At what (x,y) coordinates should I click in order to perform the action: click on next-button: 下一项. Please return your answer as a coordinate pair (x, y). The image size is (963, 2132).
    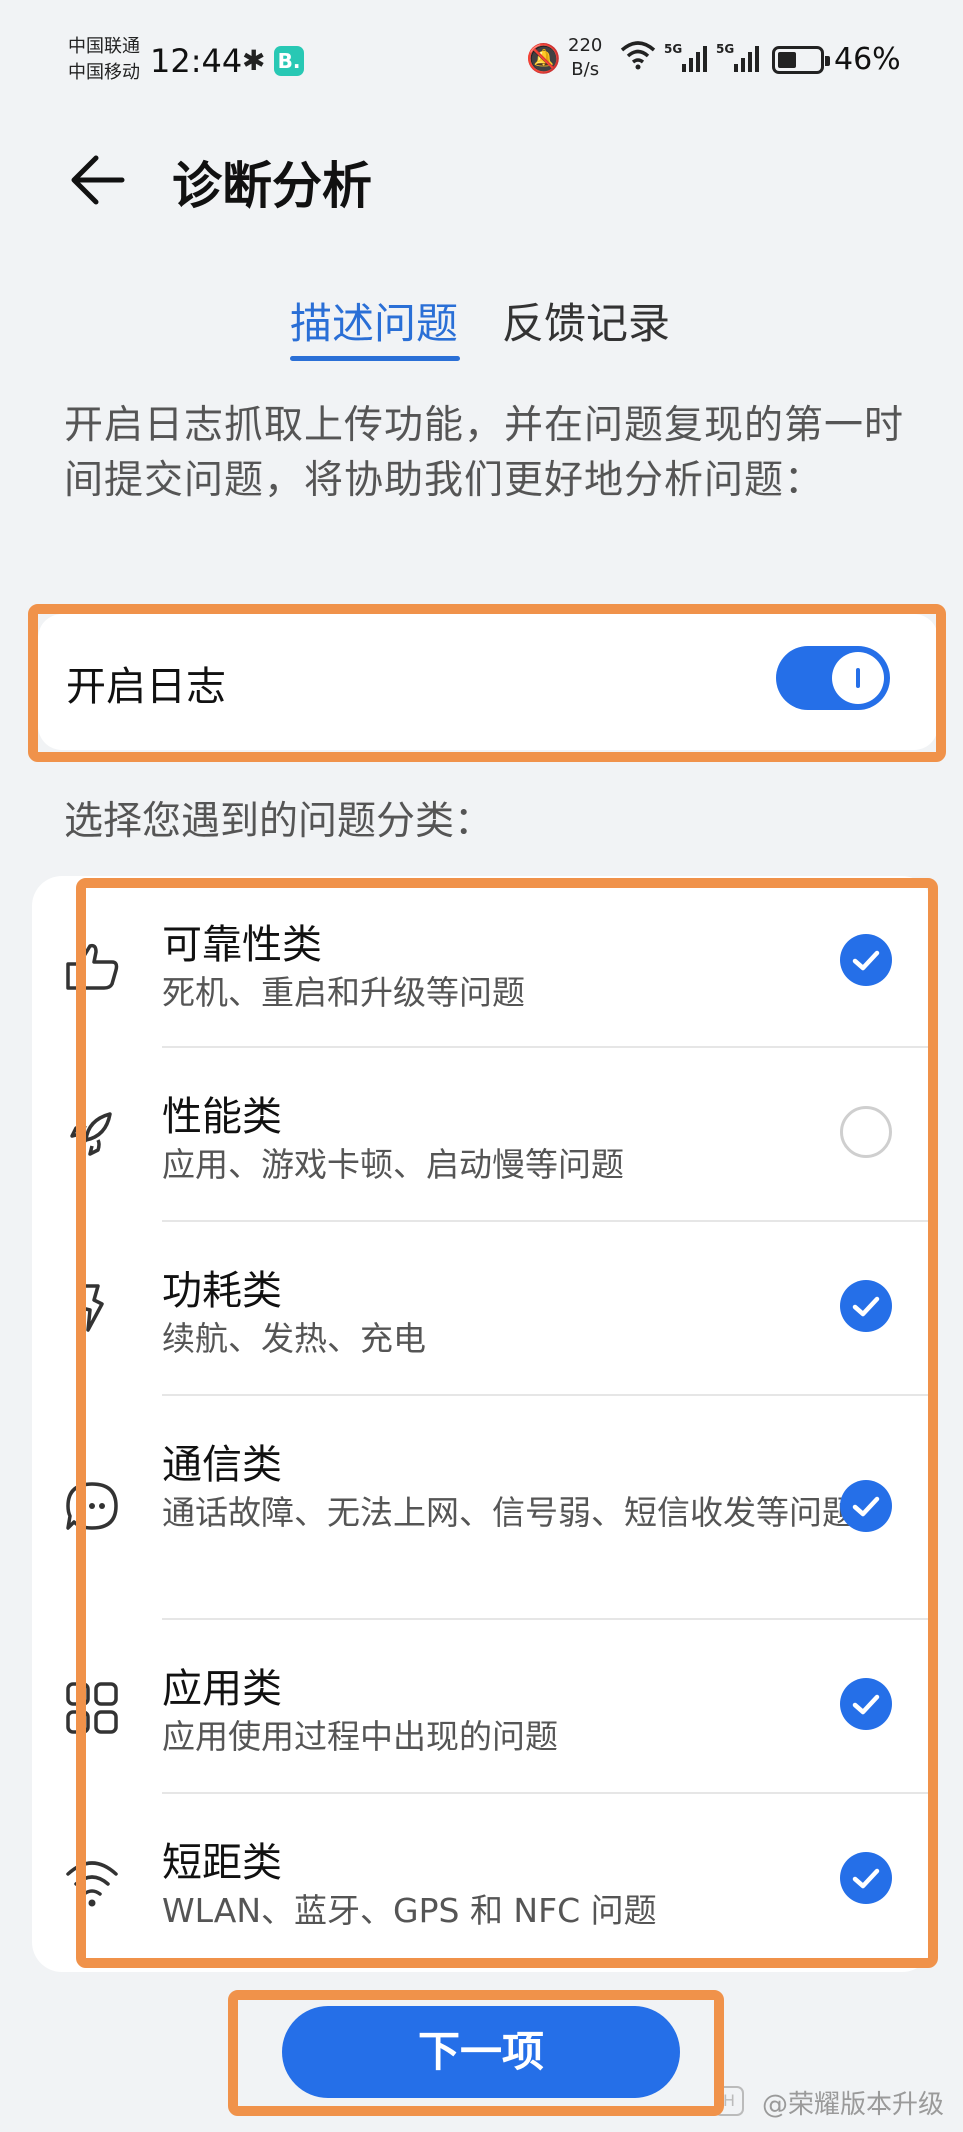
    Looking at the image, I should click on (481, 2052).